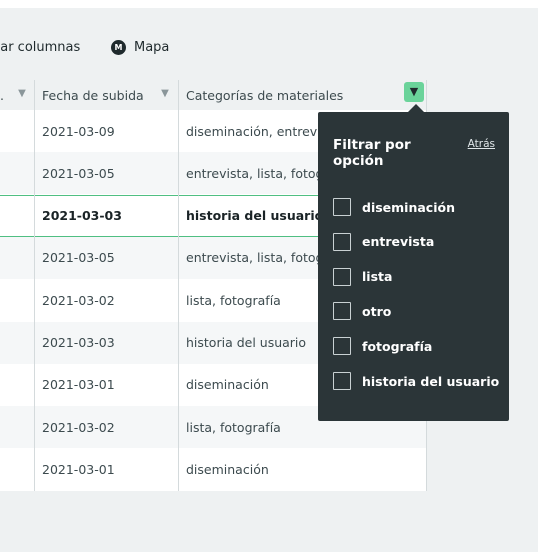 Image resolution: width=538 pixels, height=552 pixels. Describe the element at coordinates (397, 346) in the screenshot. I see `filter-option-label: fotografía` at that location.